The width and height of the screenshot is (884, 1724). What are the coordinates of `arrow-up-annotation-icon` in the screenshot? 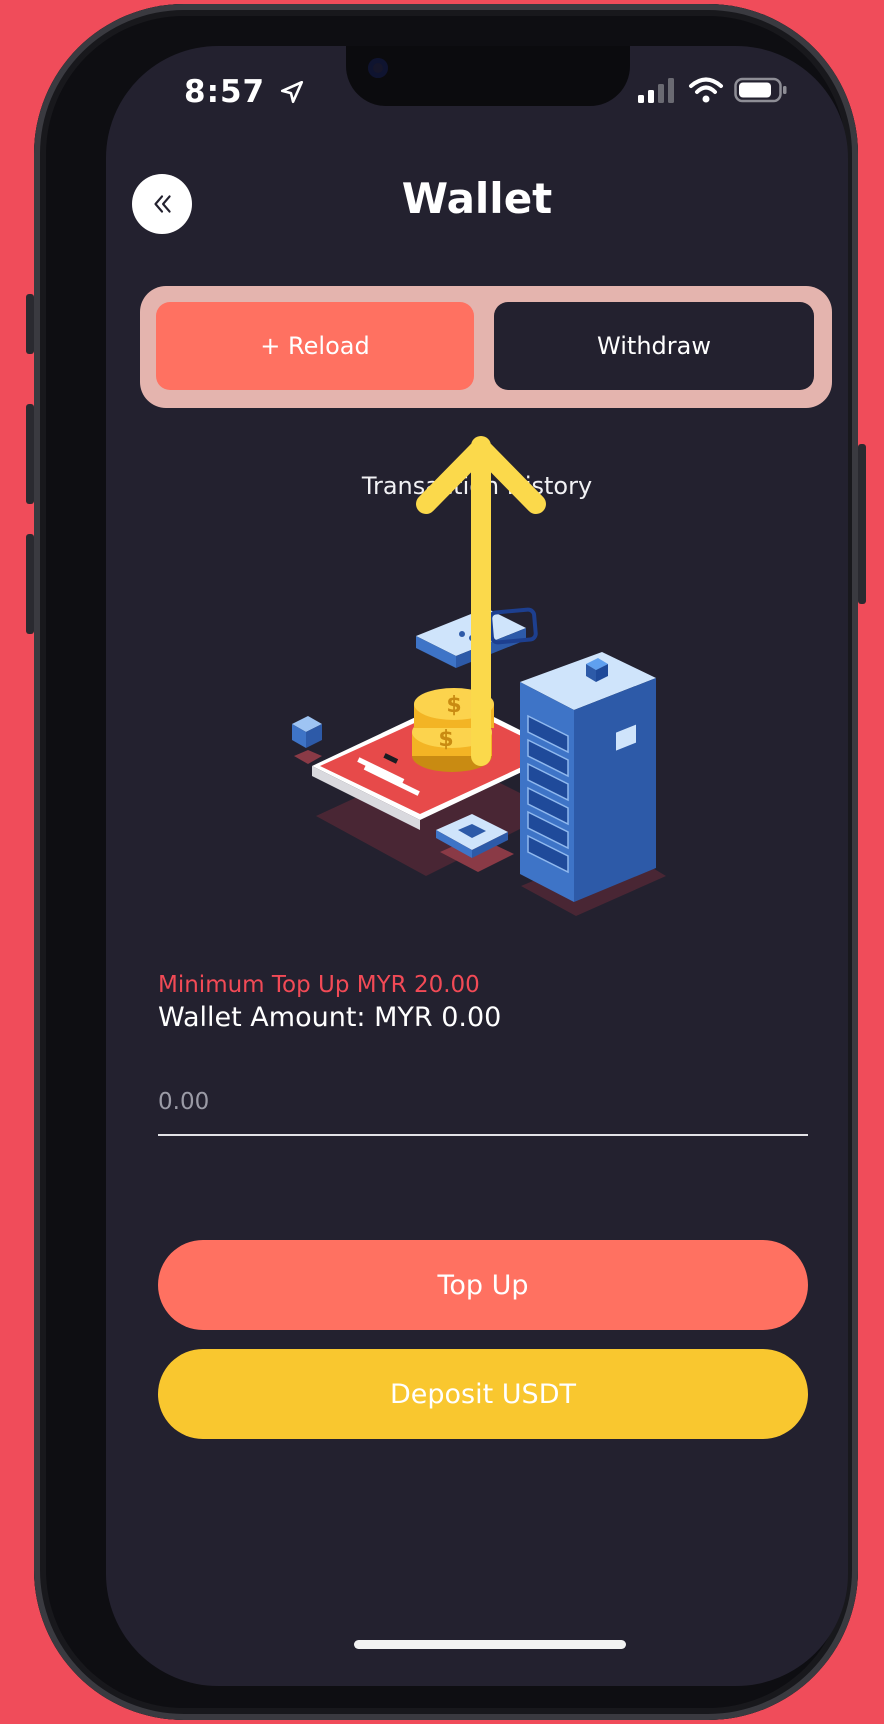 It's located at (481, 601).